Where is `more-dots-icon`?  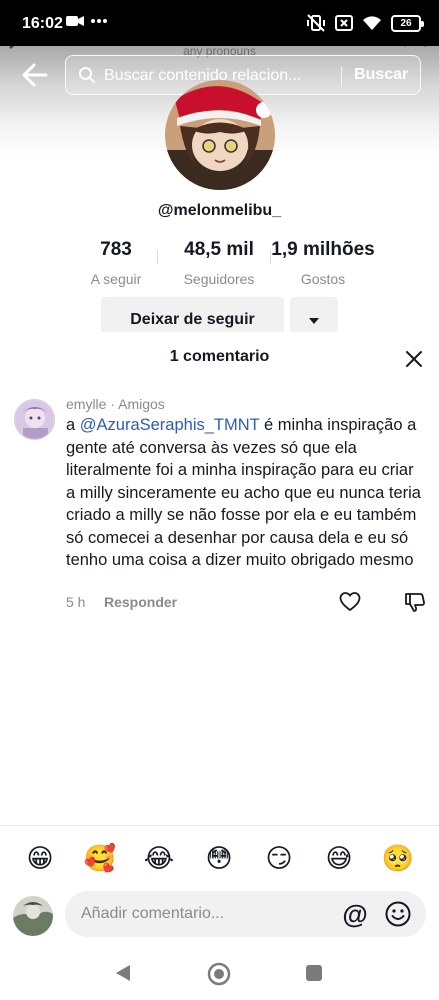 more-dots-icon is located at coordinates (99, 21).